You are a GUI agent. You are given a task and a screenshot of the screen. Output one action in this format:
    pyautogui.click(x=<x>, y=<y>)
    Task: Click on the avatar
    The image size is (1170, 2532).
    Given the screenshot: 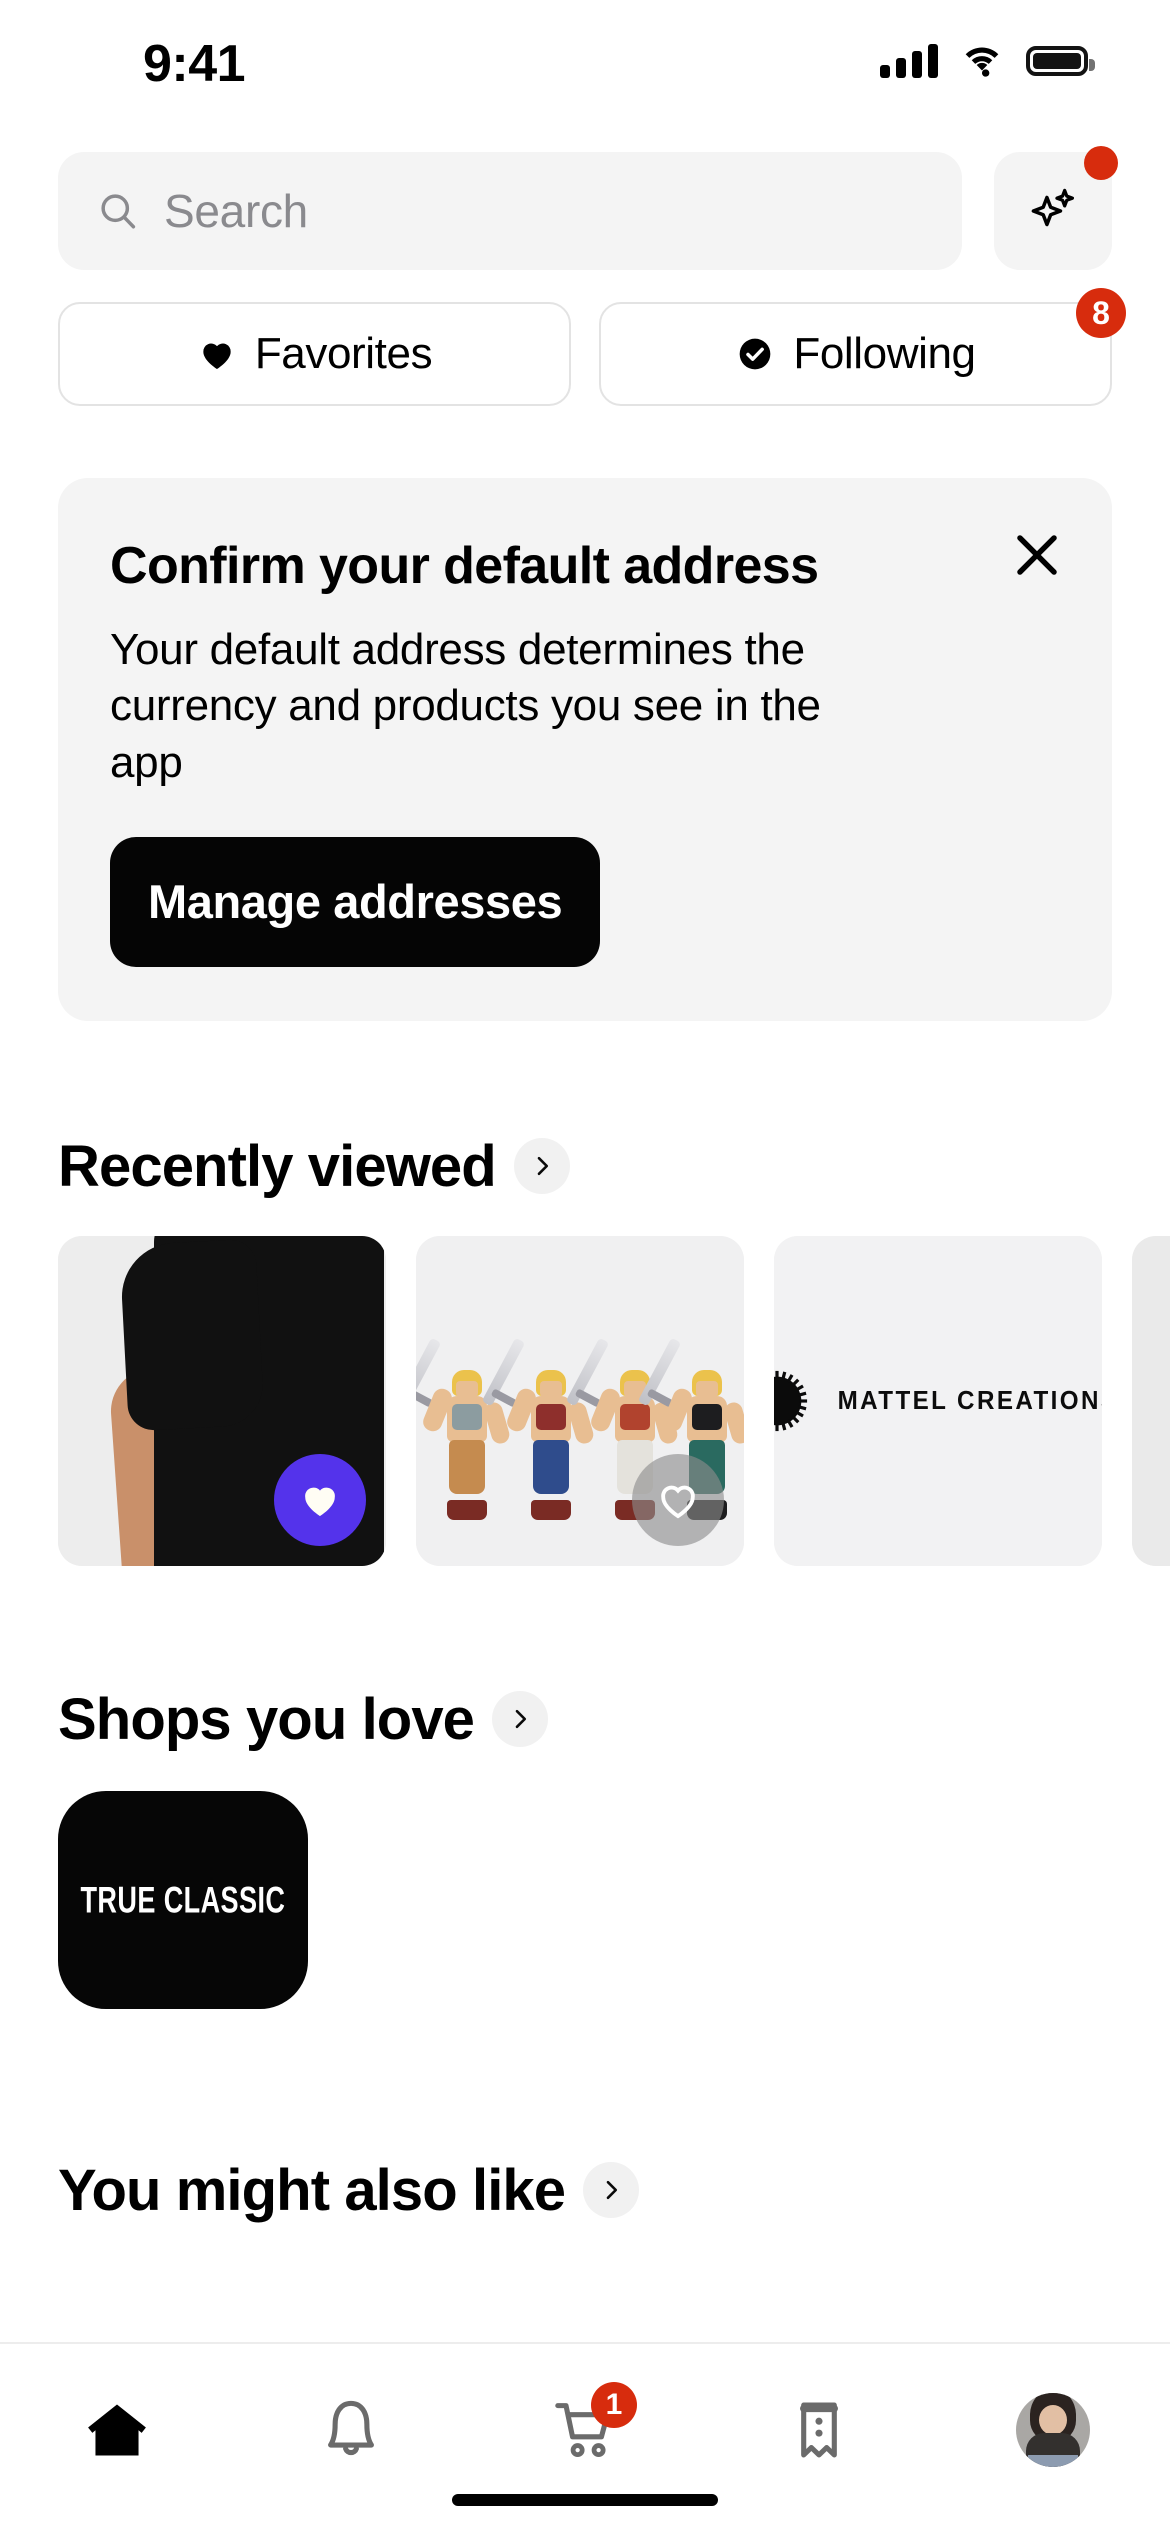 What is the action you would take?
    pyautogui.click(x=1053, y=2430)
    